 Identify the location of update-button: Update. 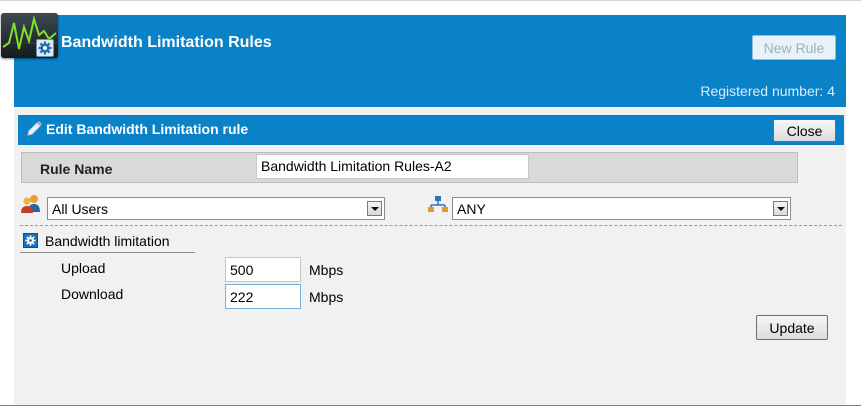
(792, 327).